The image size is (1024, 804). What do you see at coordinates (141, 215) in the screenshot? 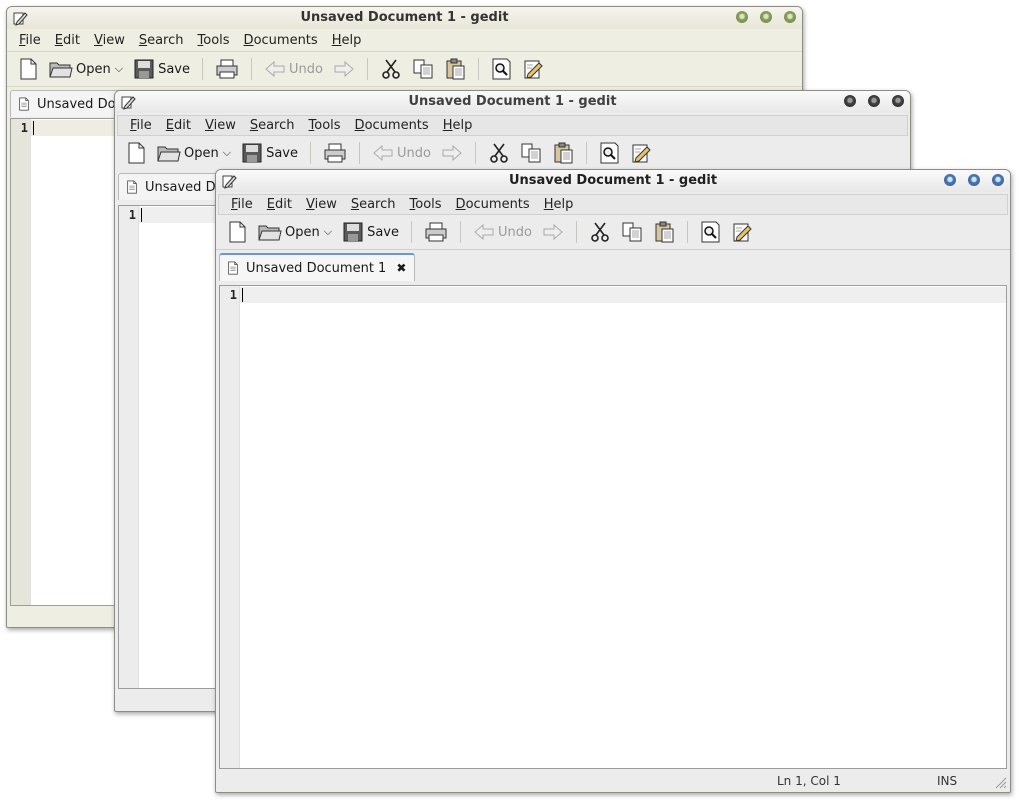
I see `text-cursor` at bounding box center [141, 215].